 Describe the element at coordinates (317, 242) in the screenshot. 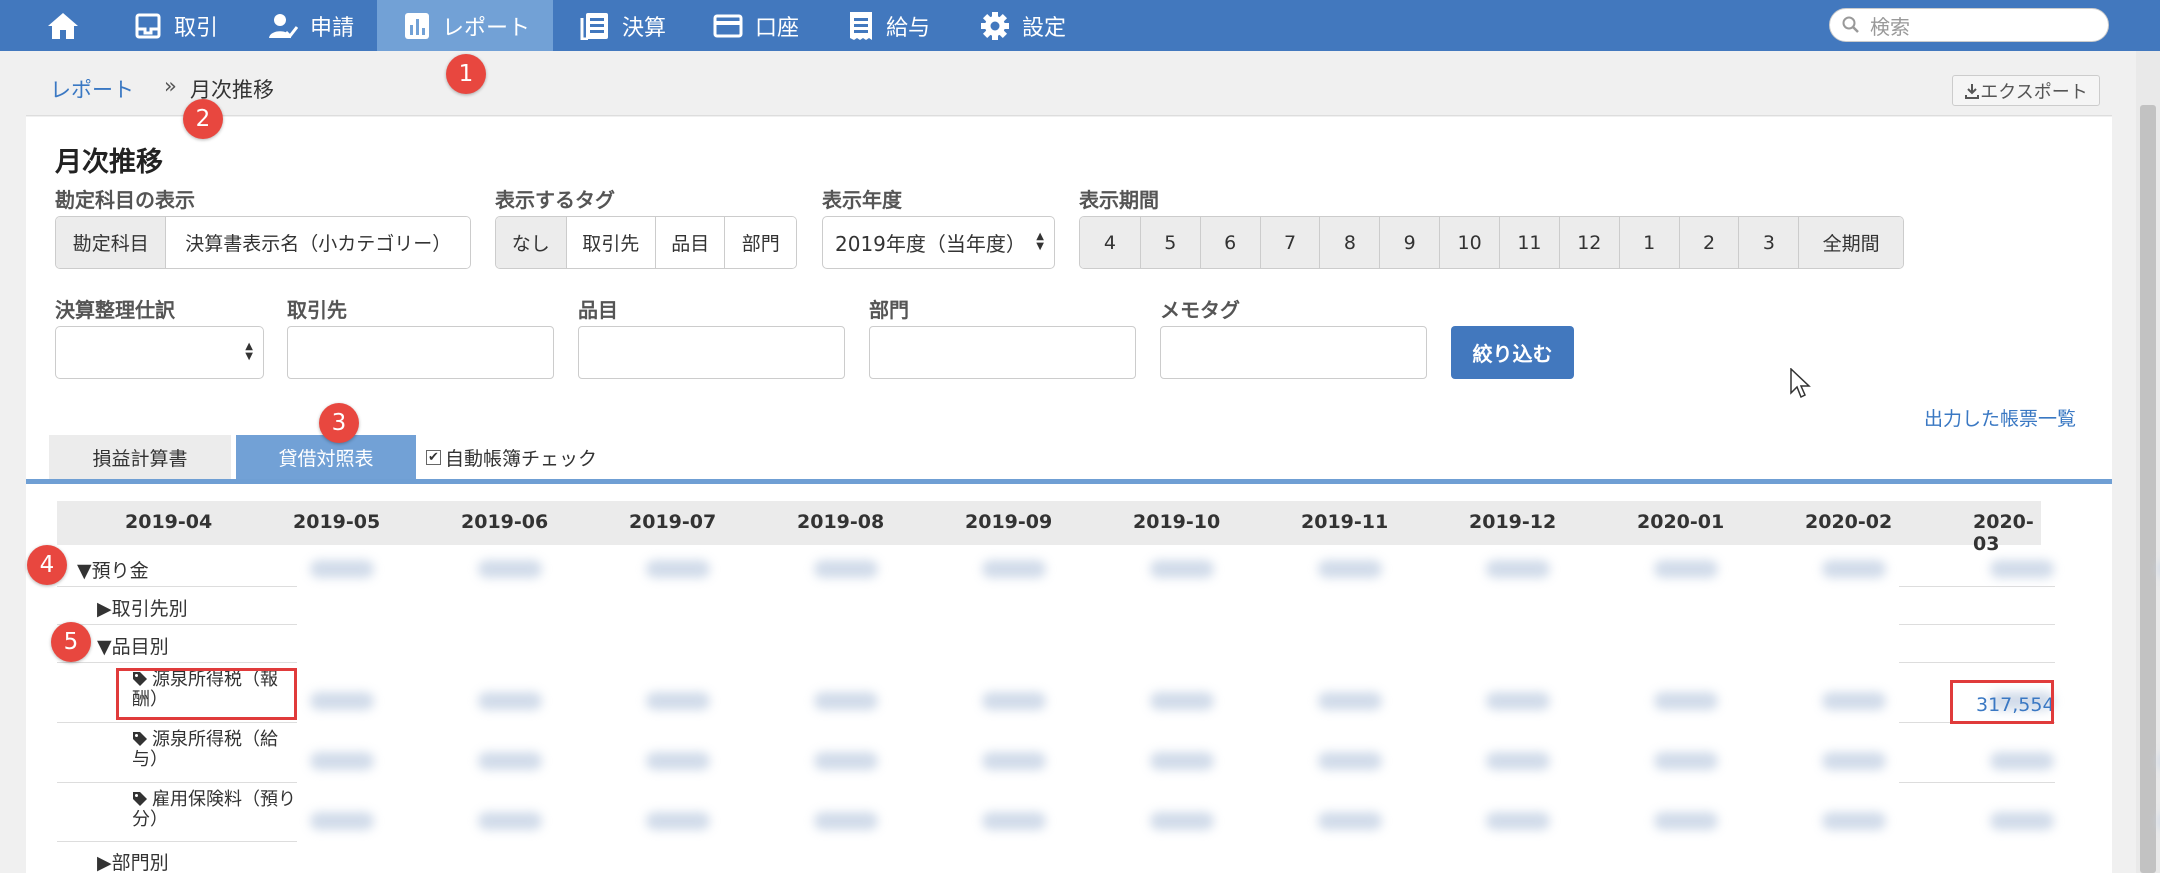

I see `account-display-option-statement-name: 決算書表示名（小カテゴリー）` at that location.